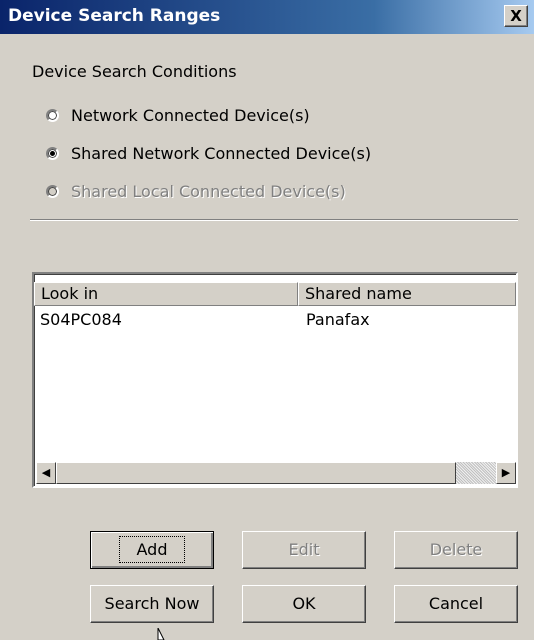 Image resolution: width=534 pixels, height=640 pixels. Describe the element at coordinates (456, 604) in the screenshot. I see `cancel-button: Cancel` at that location.